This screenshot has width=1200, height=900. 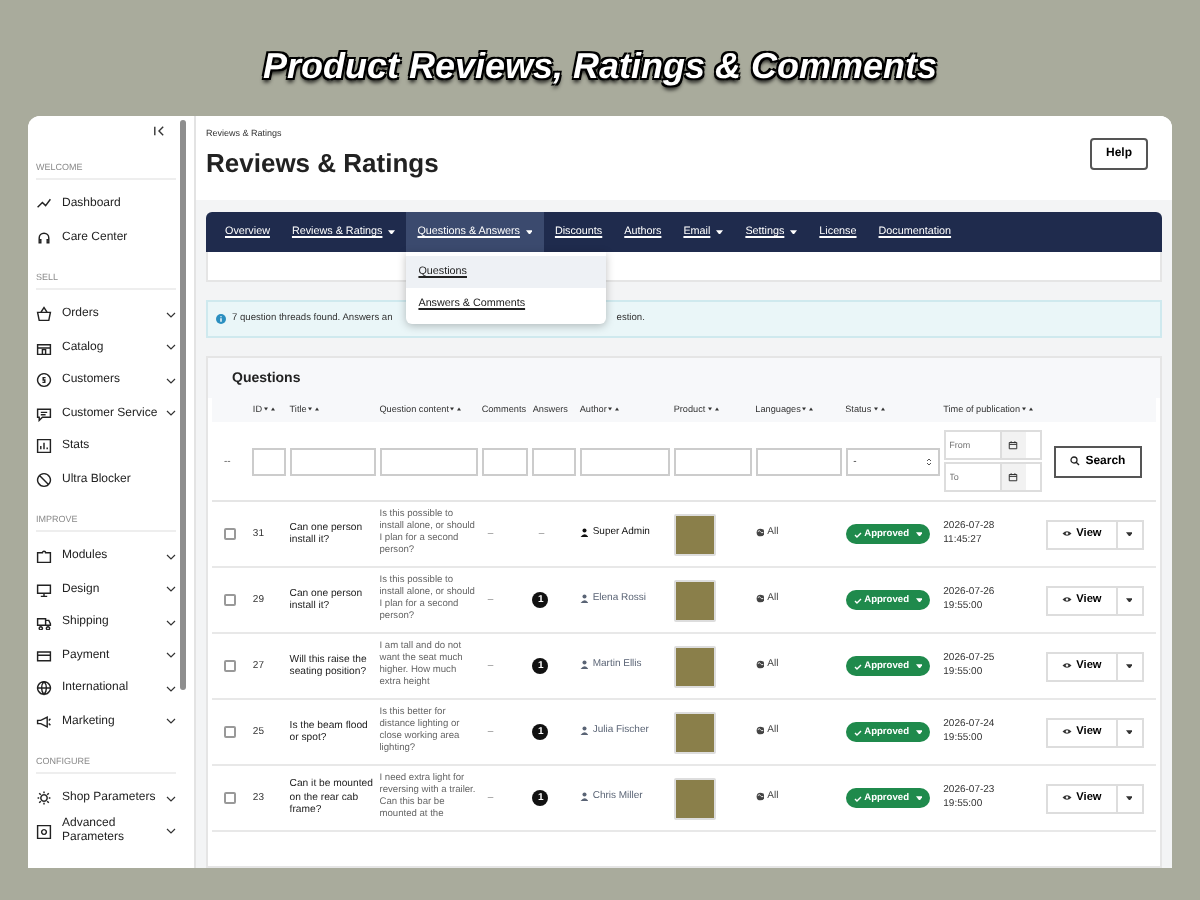 I want to click on info-icon, so click(x=221, y=319).